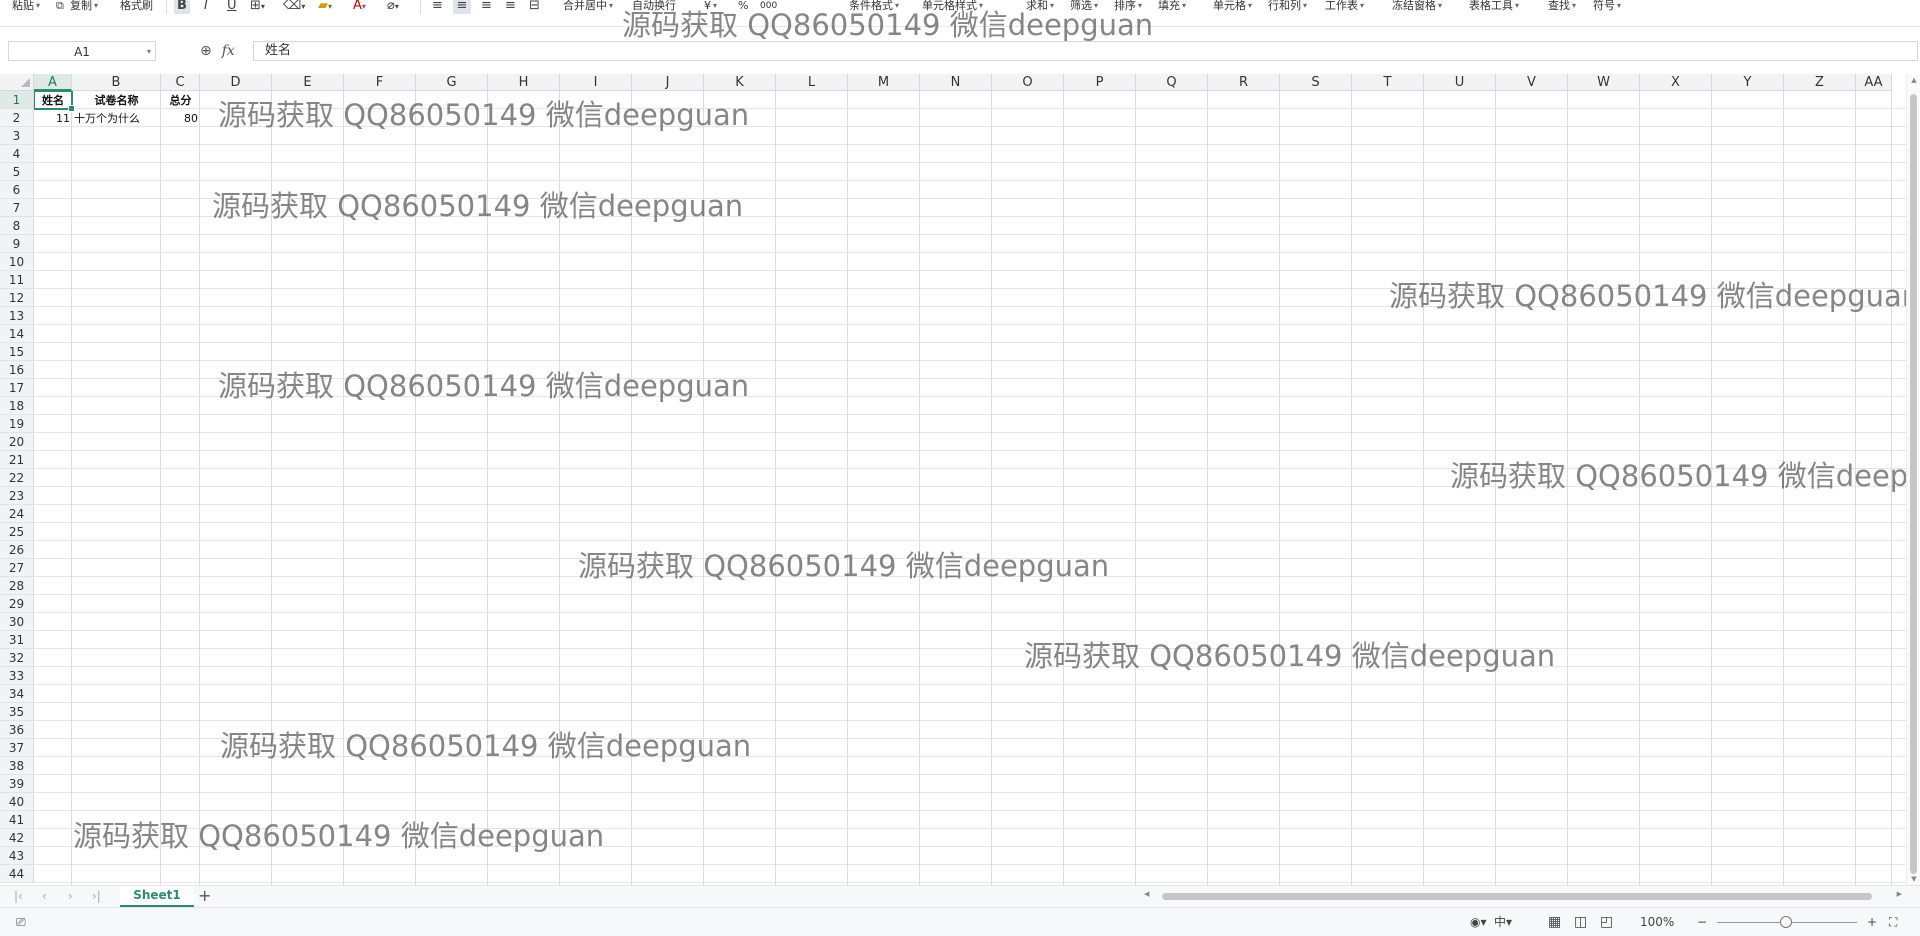  Describe the element at coordinates (17, 208) in the screenshot. I see `row-header-7: 7` at that location.